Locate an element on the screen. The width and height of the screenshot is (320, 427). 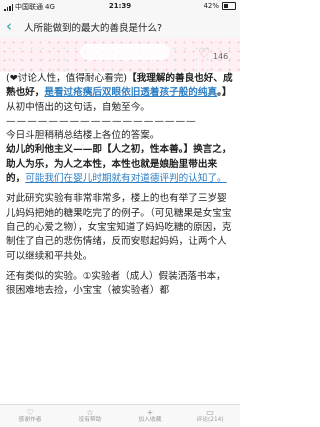
status-right: 42% is located at coordinates (219, 6).